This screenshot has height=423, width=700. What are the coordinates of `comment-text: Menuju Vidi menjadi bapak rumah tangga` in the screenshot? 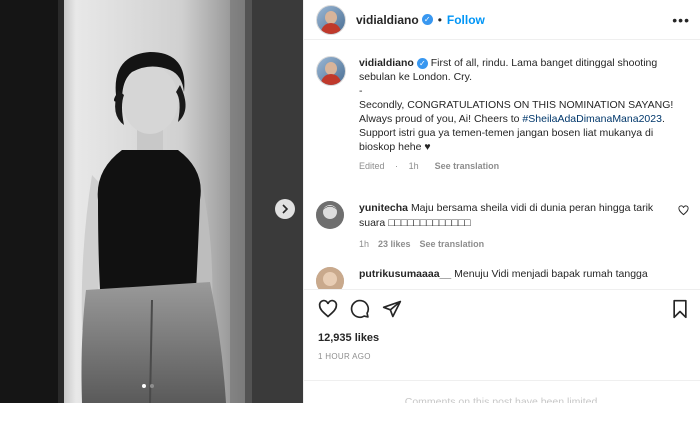 It's located at (551, 274).